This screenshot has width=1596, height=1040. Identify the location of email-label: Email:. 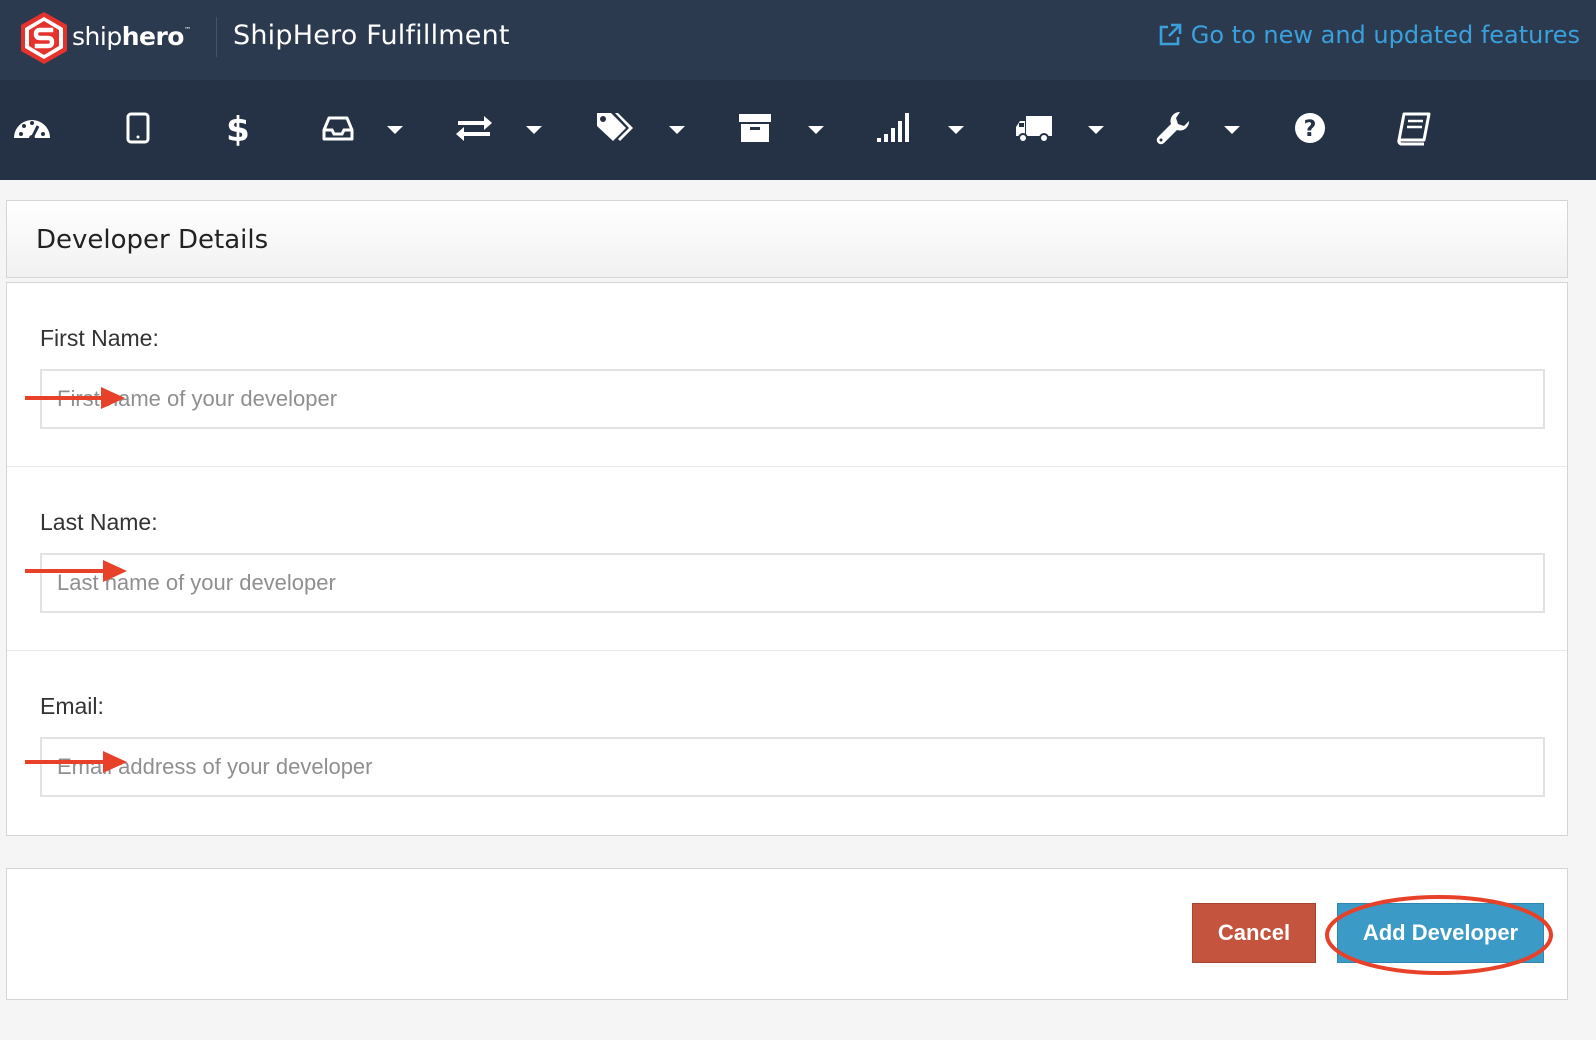
(72, 706).